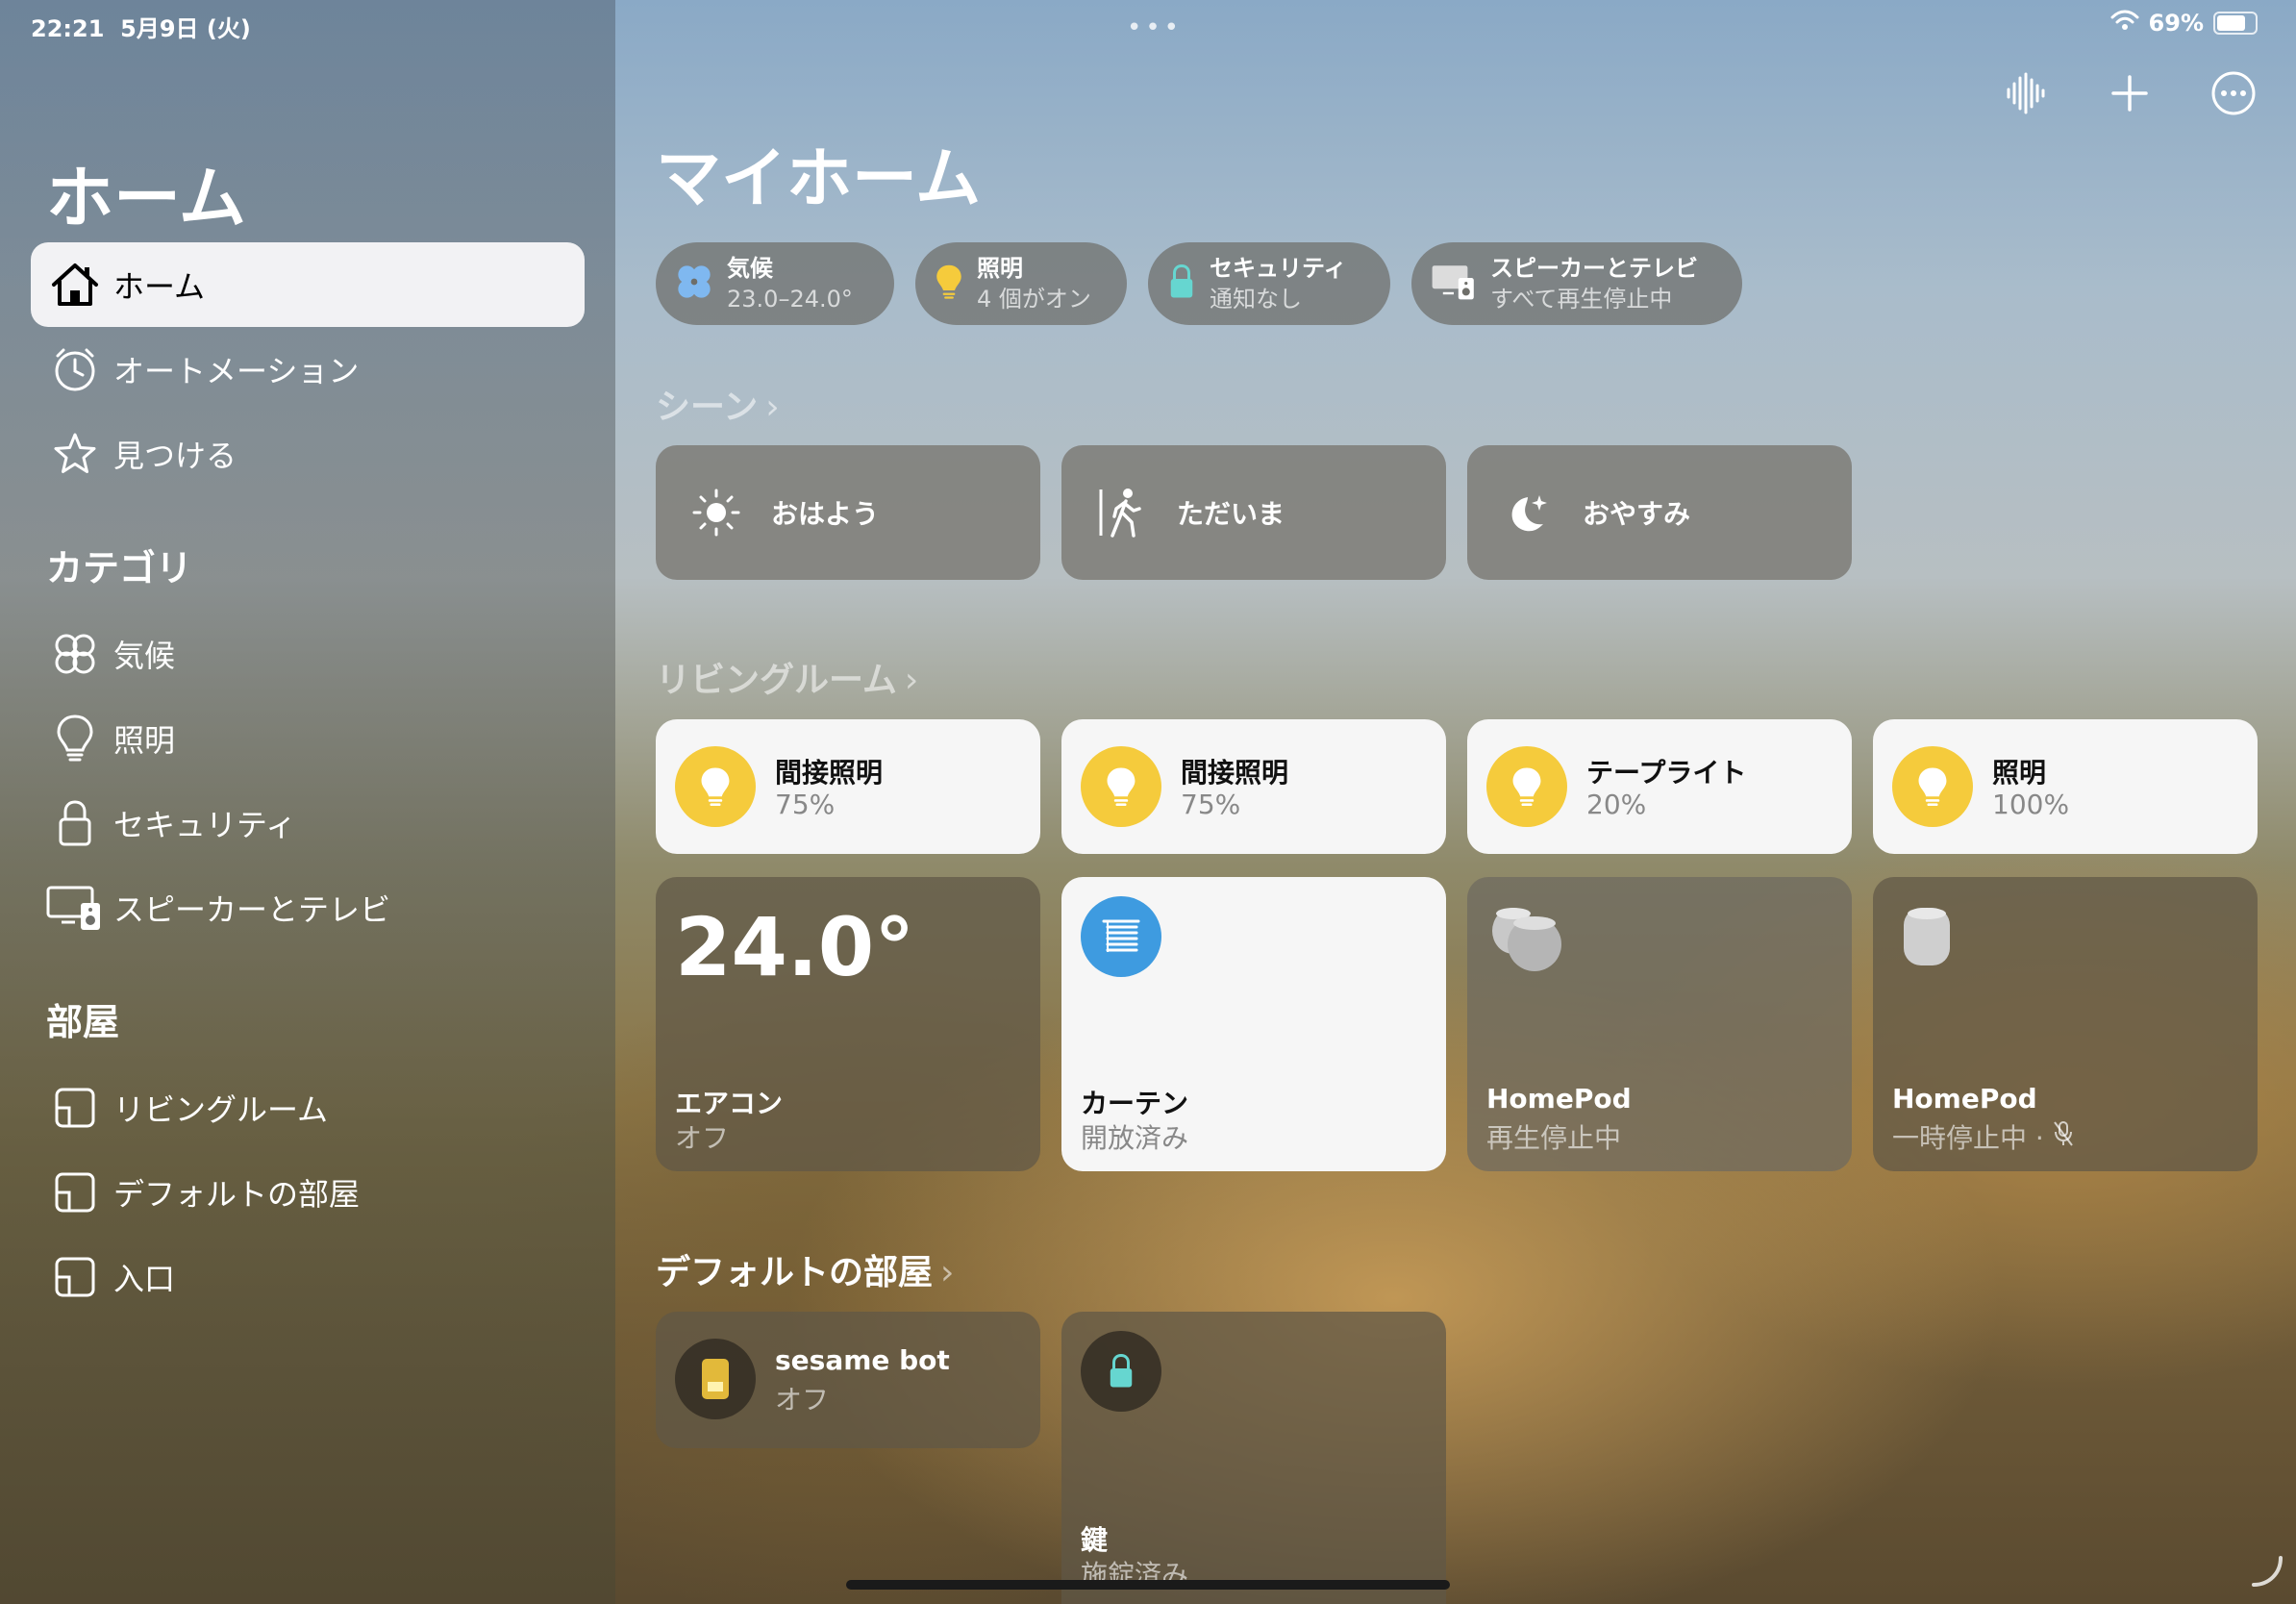 The image size is (2296, 1604). Describe the element at coordinates (2065, 786) in the screenshot. I see `light-tile: 照明 100%` at that location.